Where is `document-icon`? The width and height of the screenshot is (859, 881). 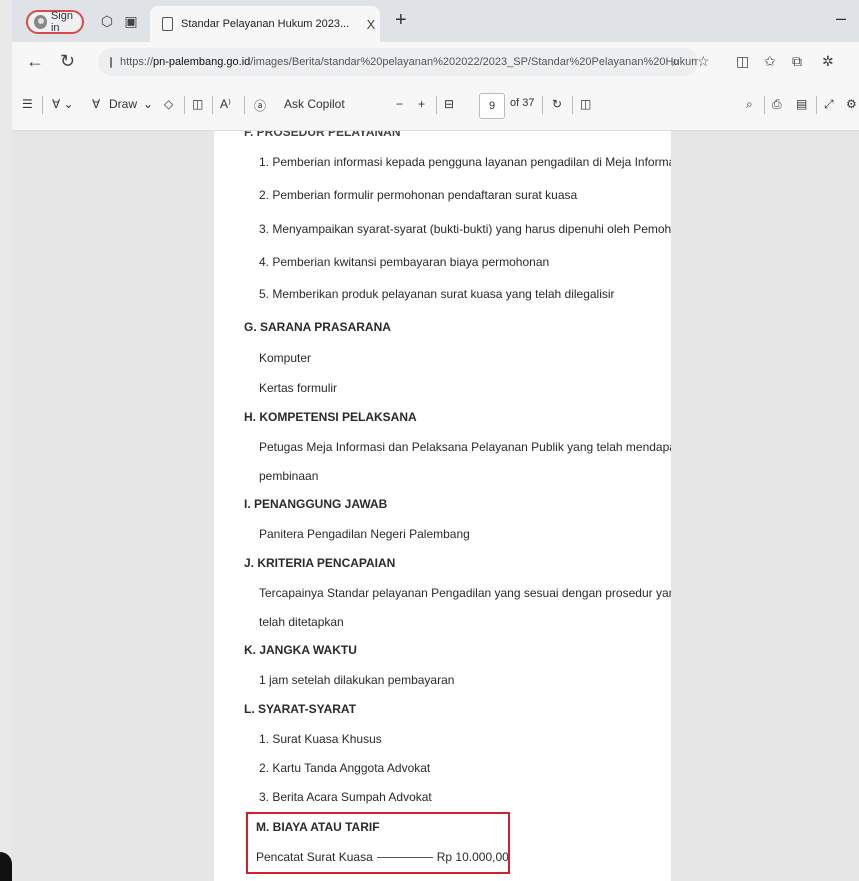
document-icon is located at coordinates (167, 24).